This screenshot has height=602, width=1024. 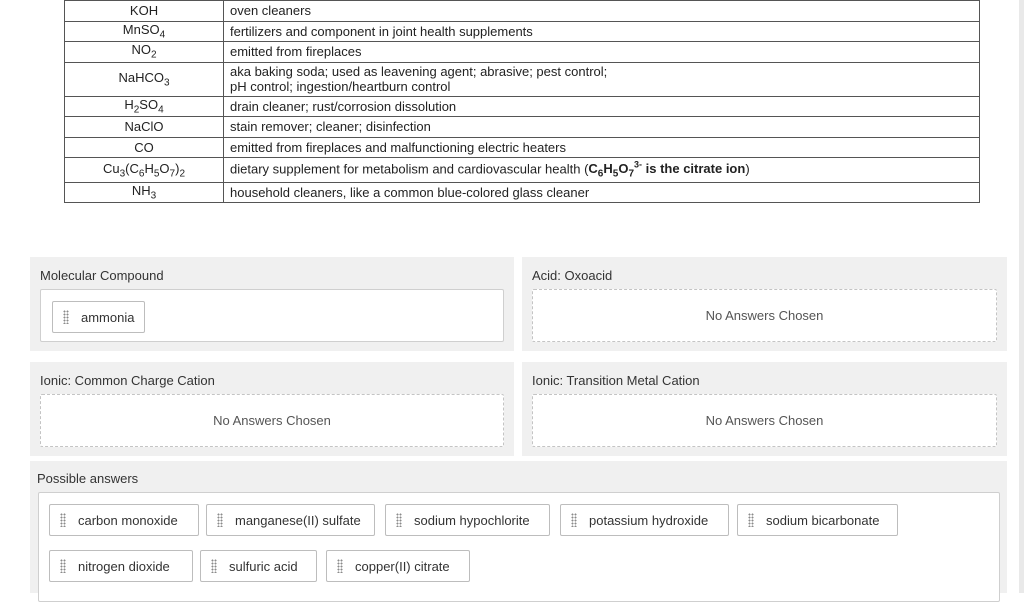 What do you see at coordinates (298, 520) in the screenshot?
I see `chip-label: manganese(II) sulfate` at bounding box center [298, 520].